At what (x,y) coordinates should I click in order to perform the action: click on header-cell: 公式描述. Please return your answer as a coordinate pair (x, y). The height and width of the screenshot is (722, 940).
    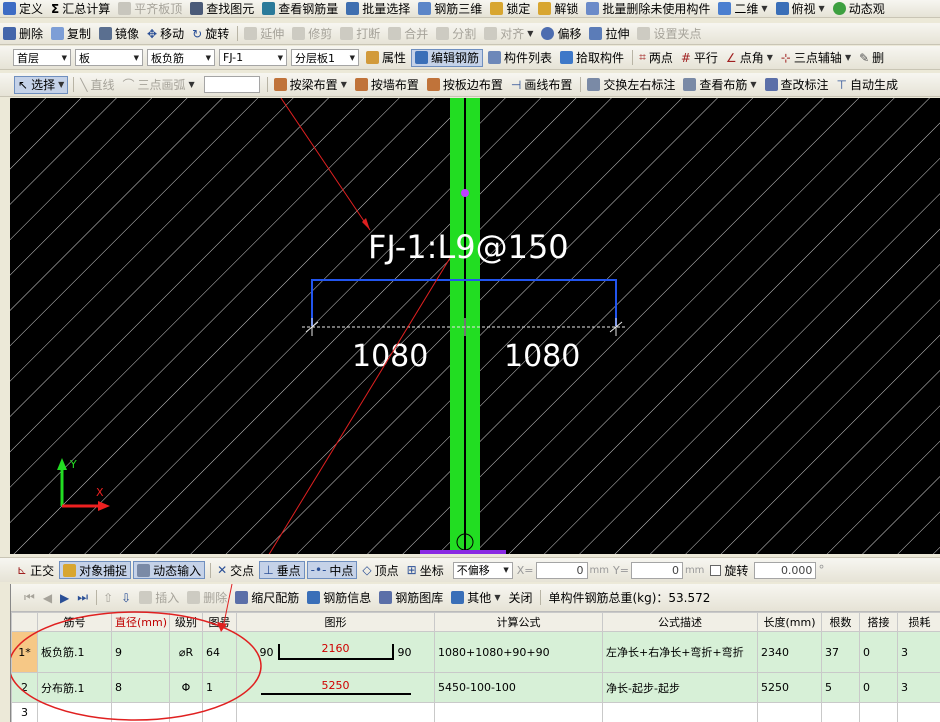
    Looking at the image, I should click on (680, 622).